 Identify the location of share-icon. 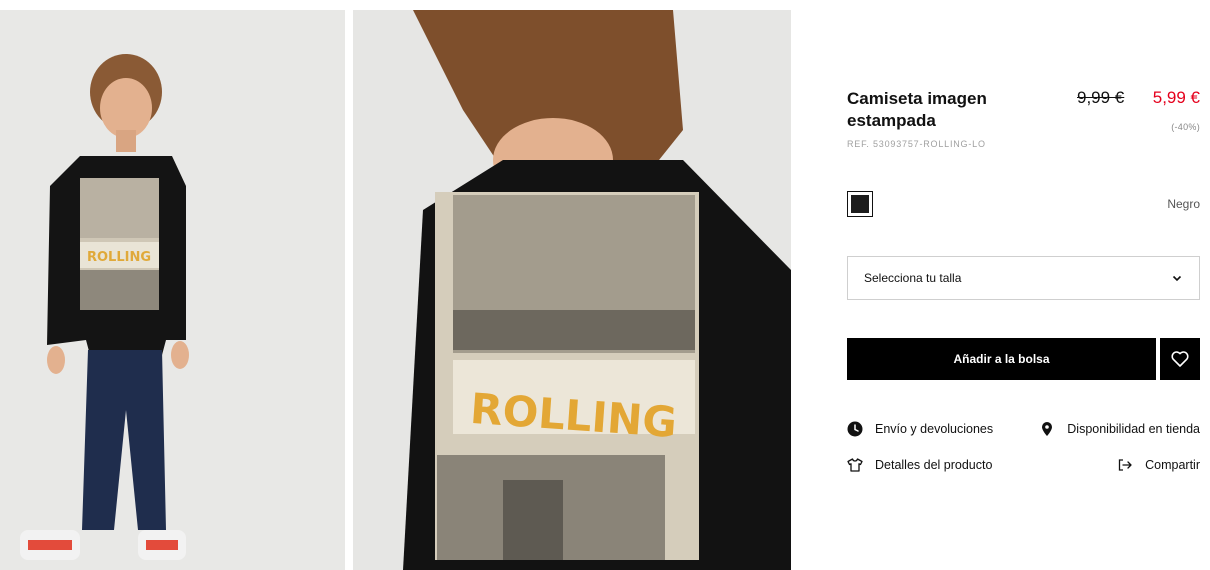
(1125, 465).